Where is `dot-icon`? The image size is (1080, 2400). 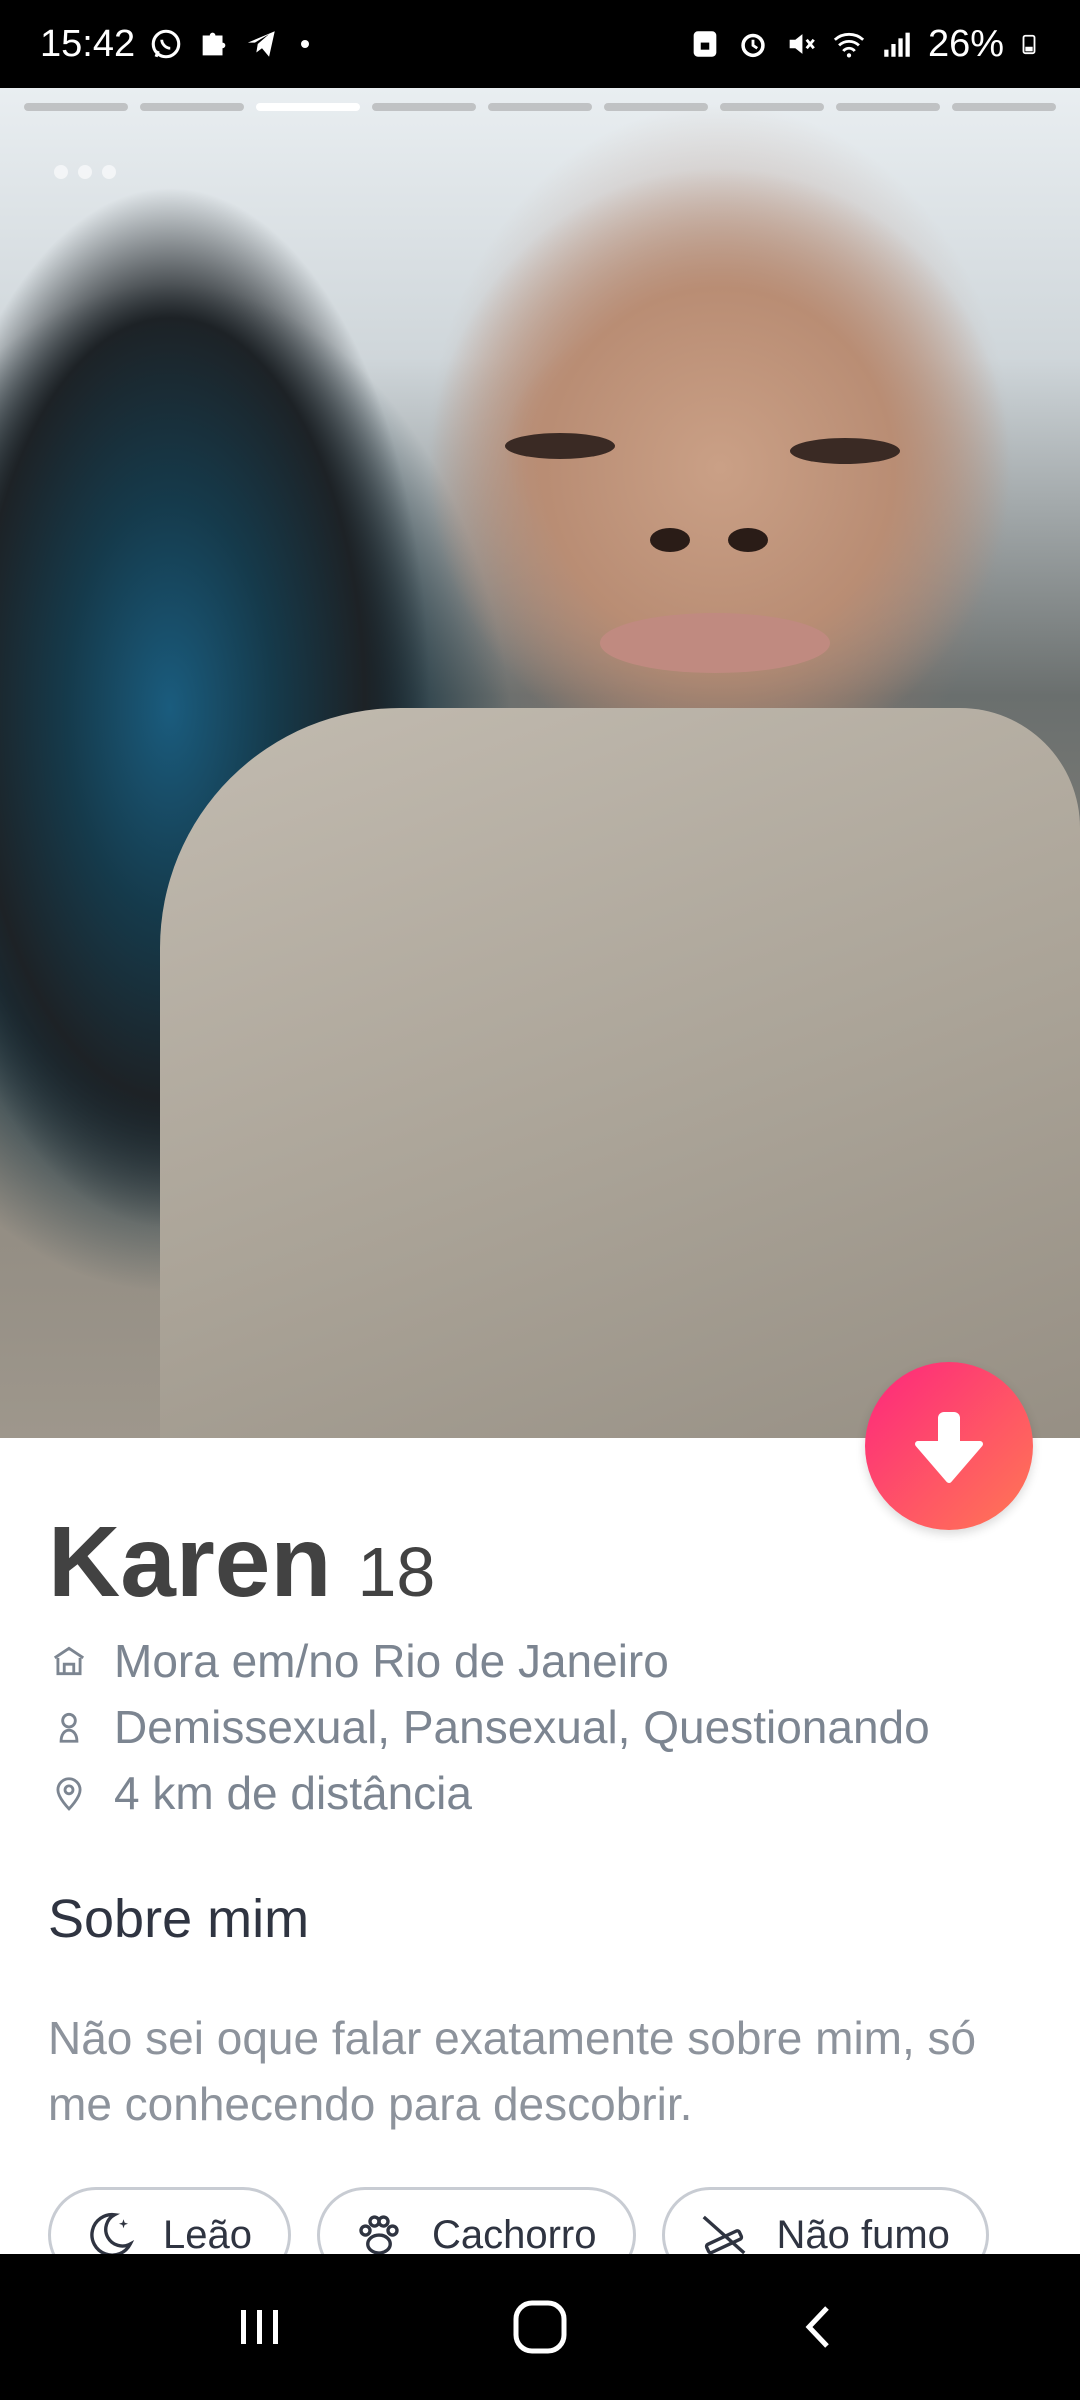
dot-icon is located at coordinates (305, 44).